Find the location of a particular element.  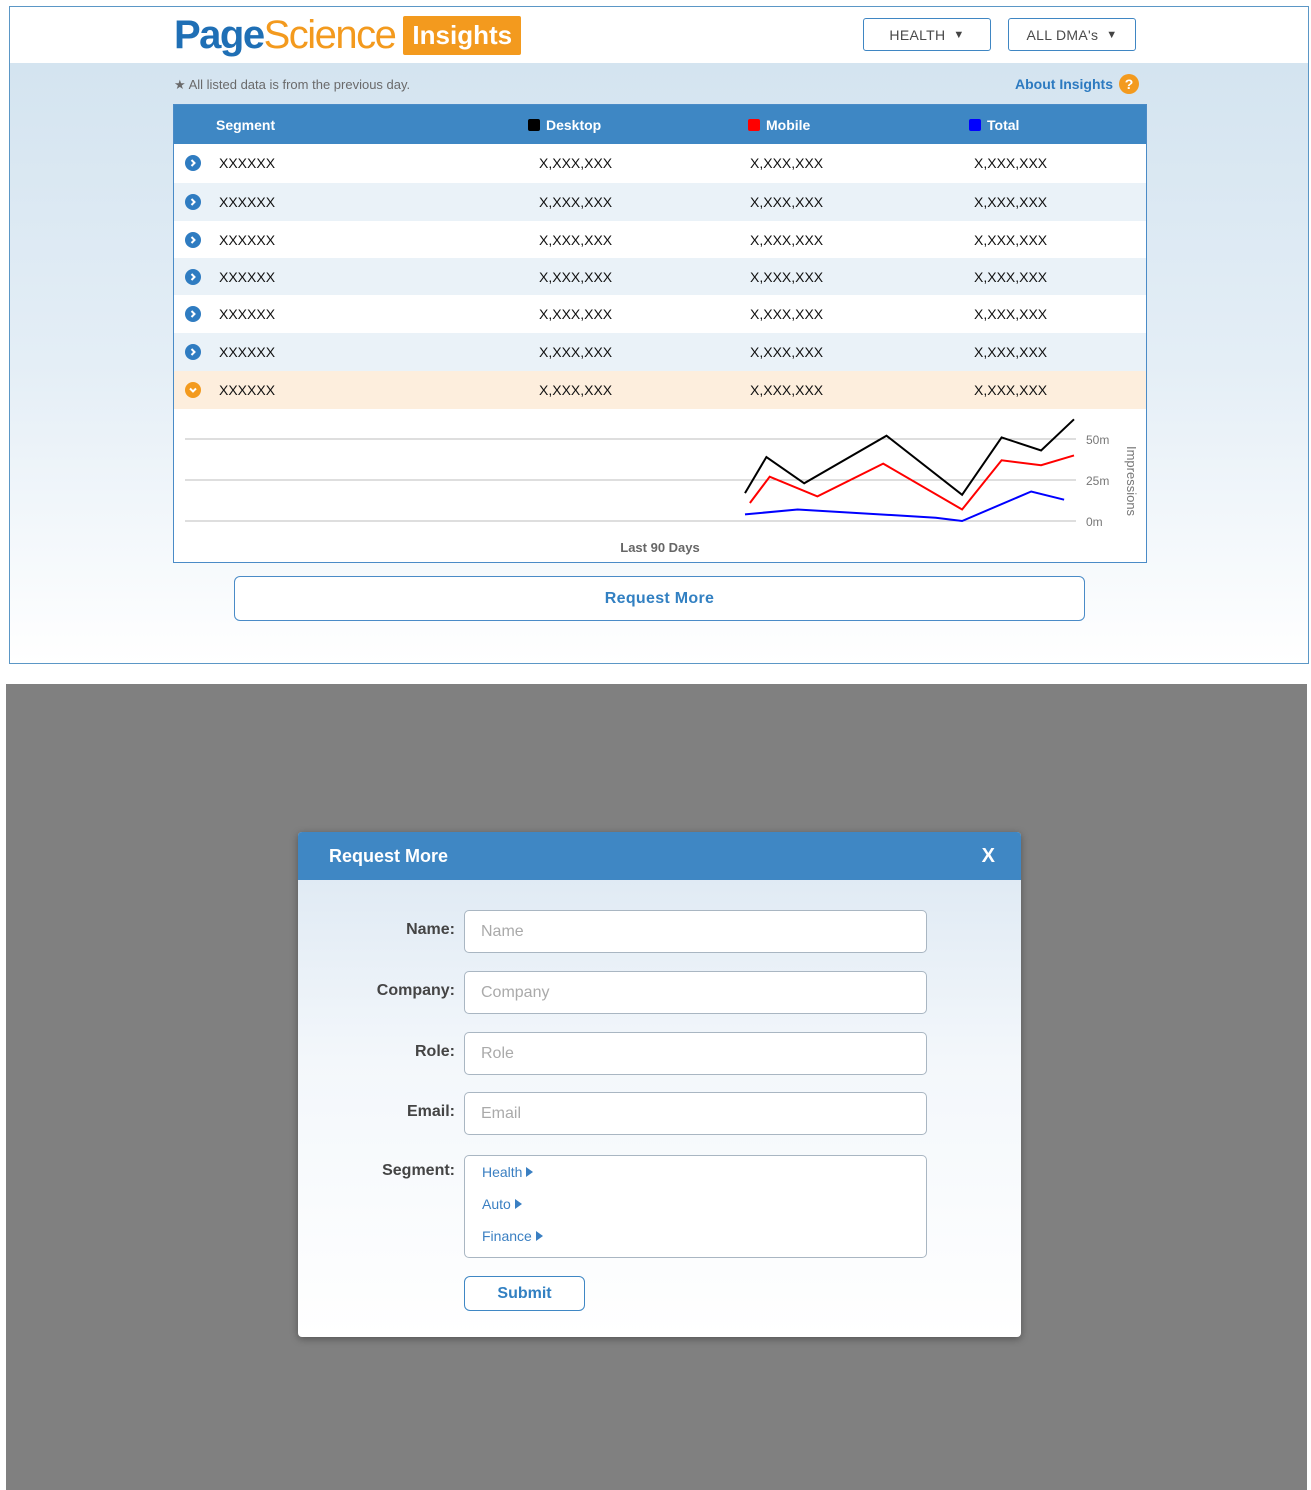

segment-label: Segment: is located at coordinates (418, 1170).